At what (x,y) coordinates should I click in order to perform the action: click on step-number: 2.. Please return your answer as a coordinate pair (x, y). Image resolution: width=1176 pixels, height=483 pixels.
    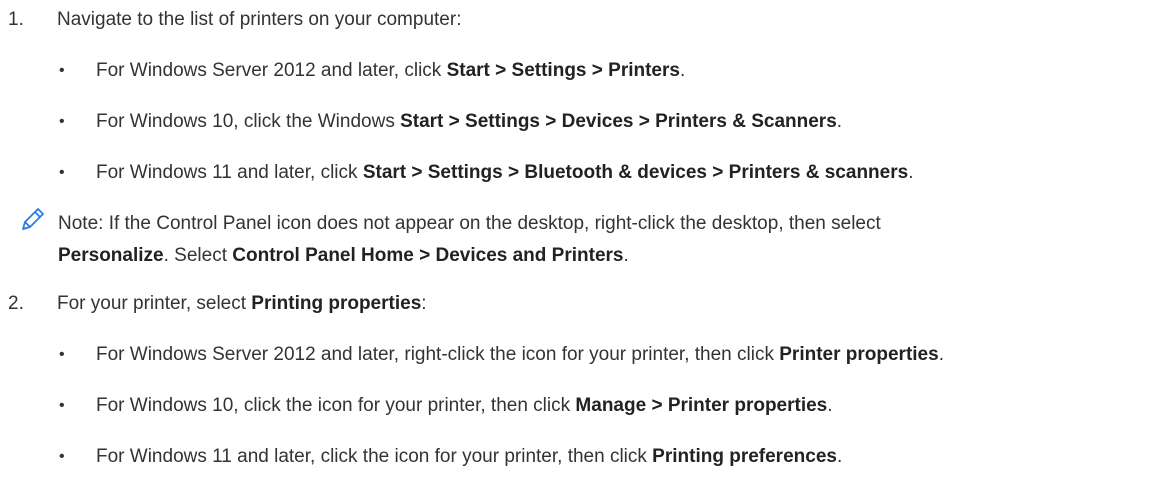
    Looking at the image, I should click on (16, 303).